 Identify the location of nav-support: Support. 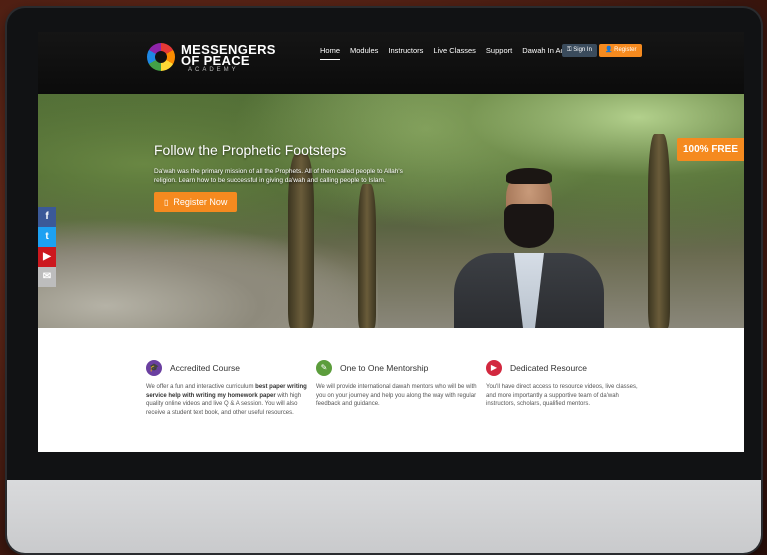
(499, 53).